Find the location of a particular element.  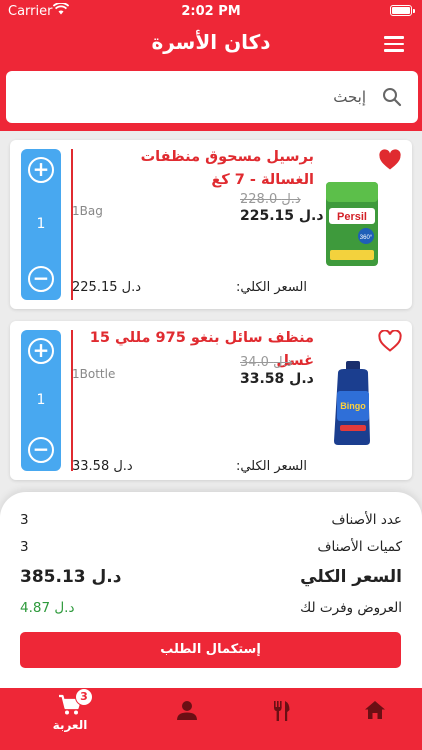

status-time: 2:02 PM is located at coordinates (211, 11).